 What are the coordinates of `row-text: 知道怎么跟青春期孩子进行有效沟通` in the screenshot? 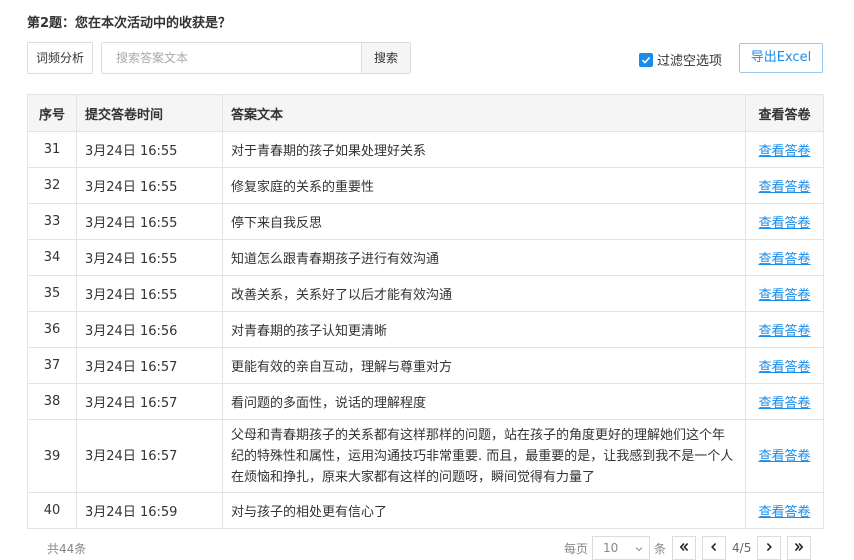 It's located at (484, 257).